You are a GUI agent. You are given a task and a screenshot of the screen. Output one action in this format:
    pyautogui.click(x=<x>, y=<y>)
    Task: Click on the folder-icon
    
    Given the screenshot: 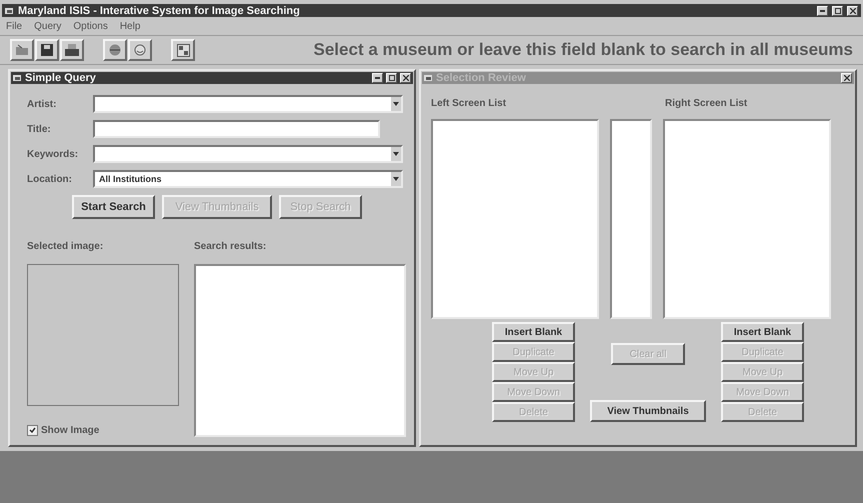 What is the action you would take?
    pyautogui.click(x=22, y=50)
    